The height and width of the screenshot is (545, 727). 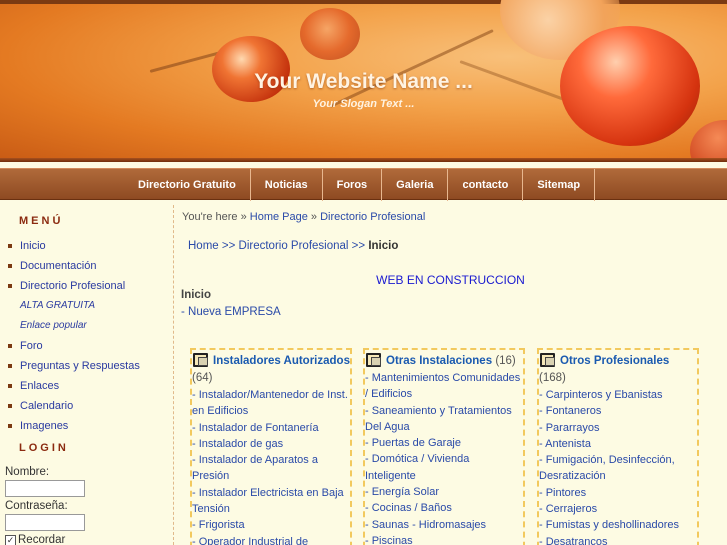 I want to click on subcategory-link: - Energía Solar, so click(x=444, y=492).